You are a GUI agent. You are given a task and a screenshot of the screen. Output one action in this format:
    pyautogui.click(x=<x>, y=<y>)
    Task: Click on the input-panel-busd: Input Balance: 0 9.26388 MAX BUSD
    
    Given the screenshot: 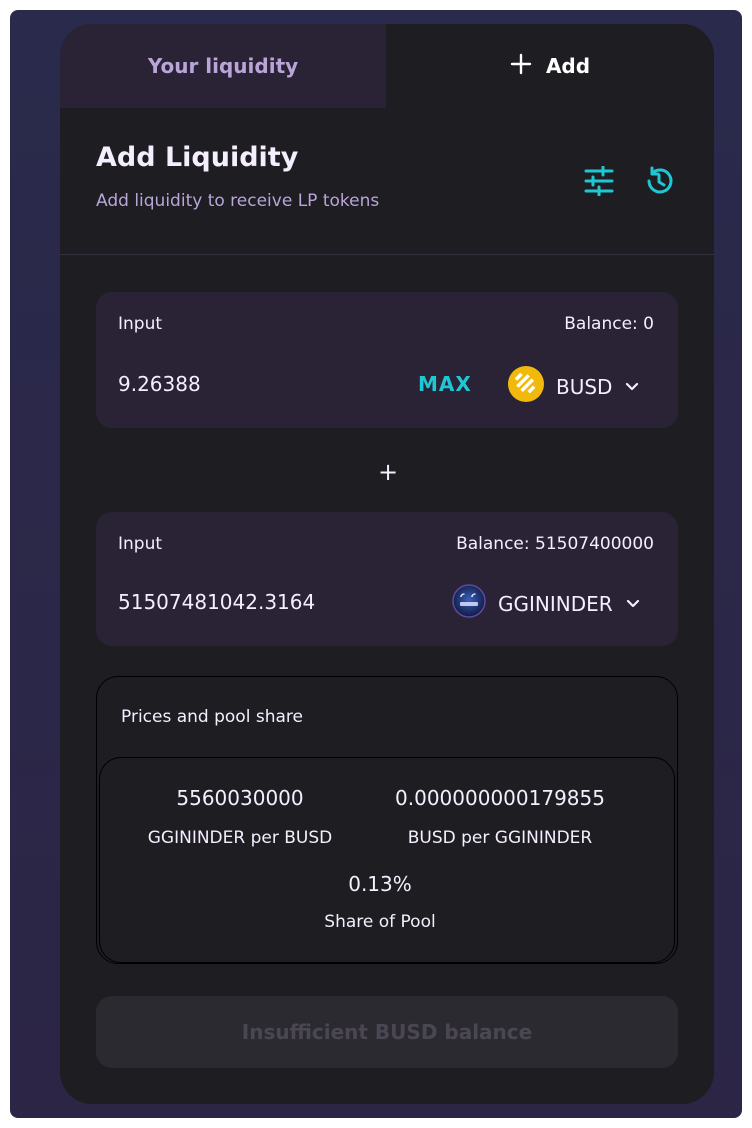 What is the action you would take?
    pyautogui.click(x=387, y=360)
    